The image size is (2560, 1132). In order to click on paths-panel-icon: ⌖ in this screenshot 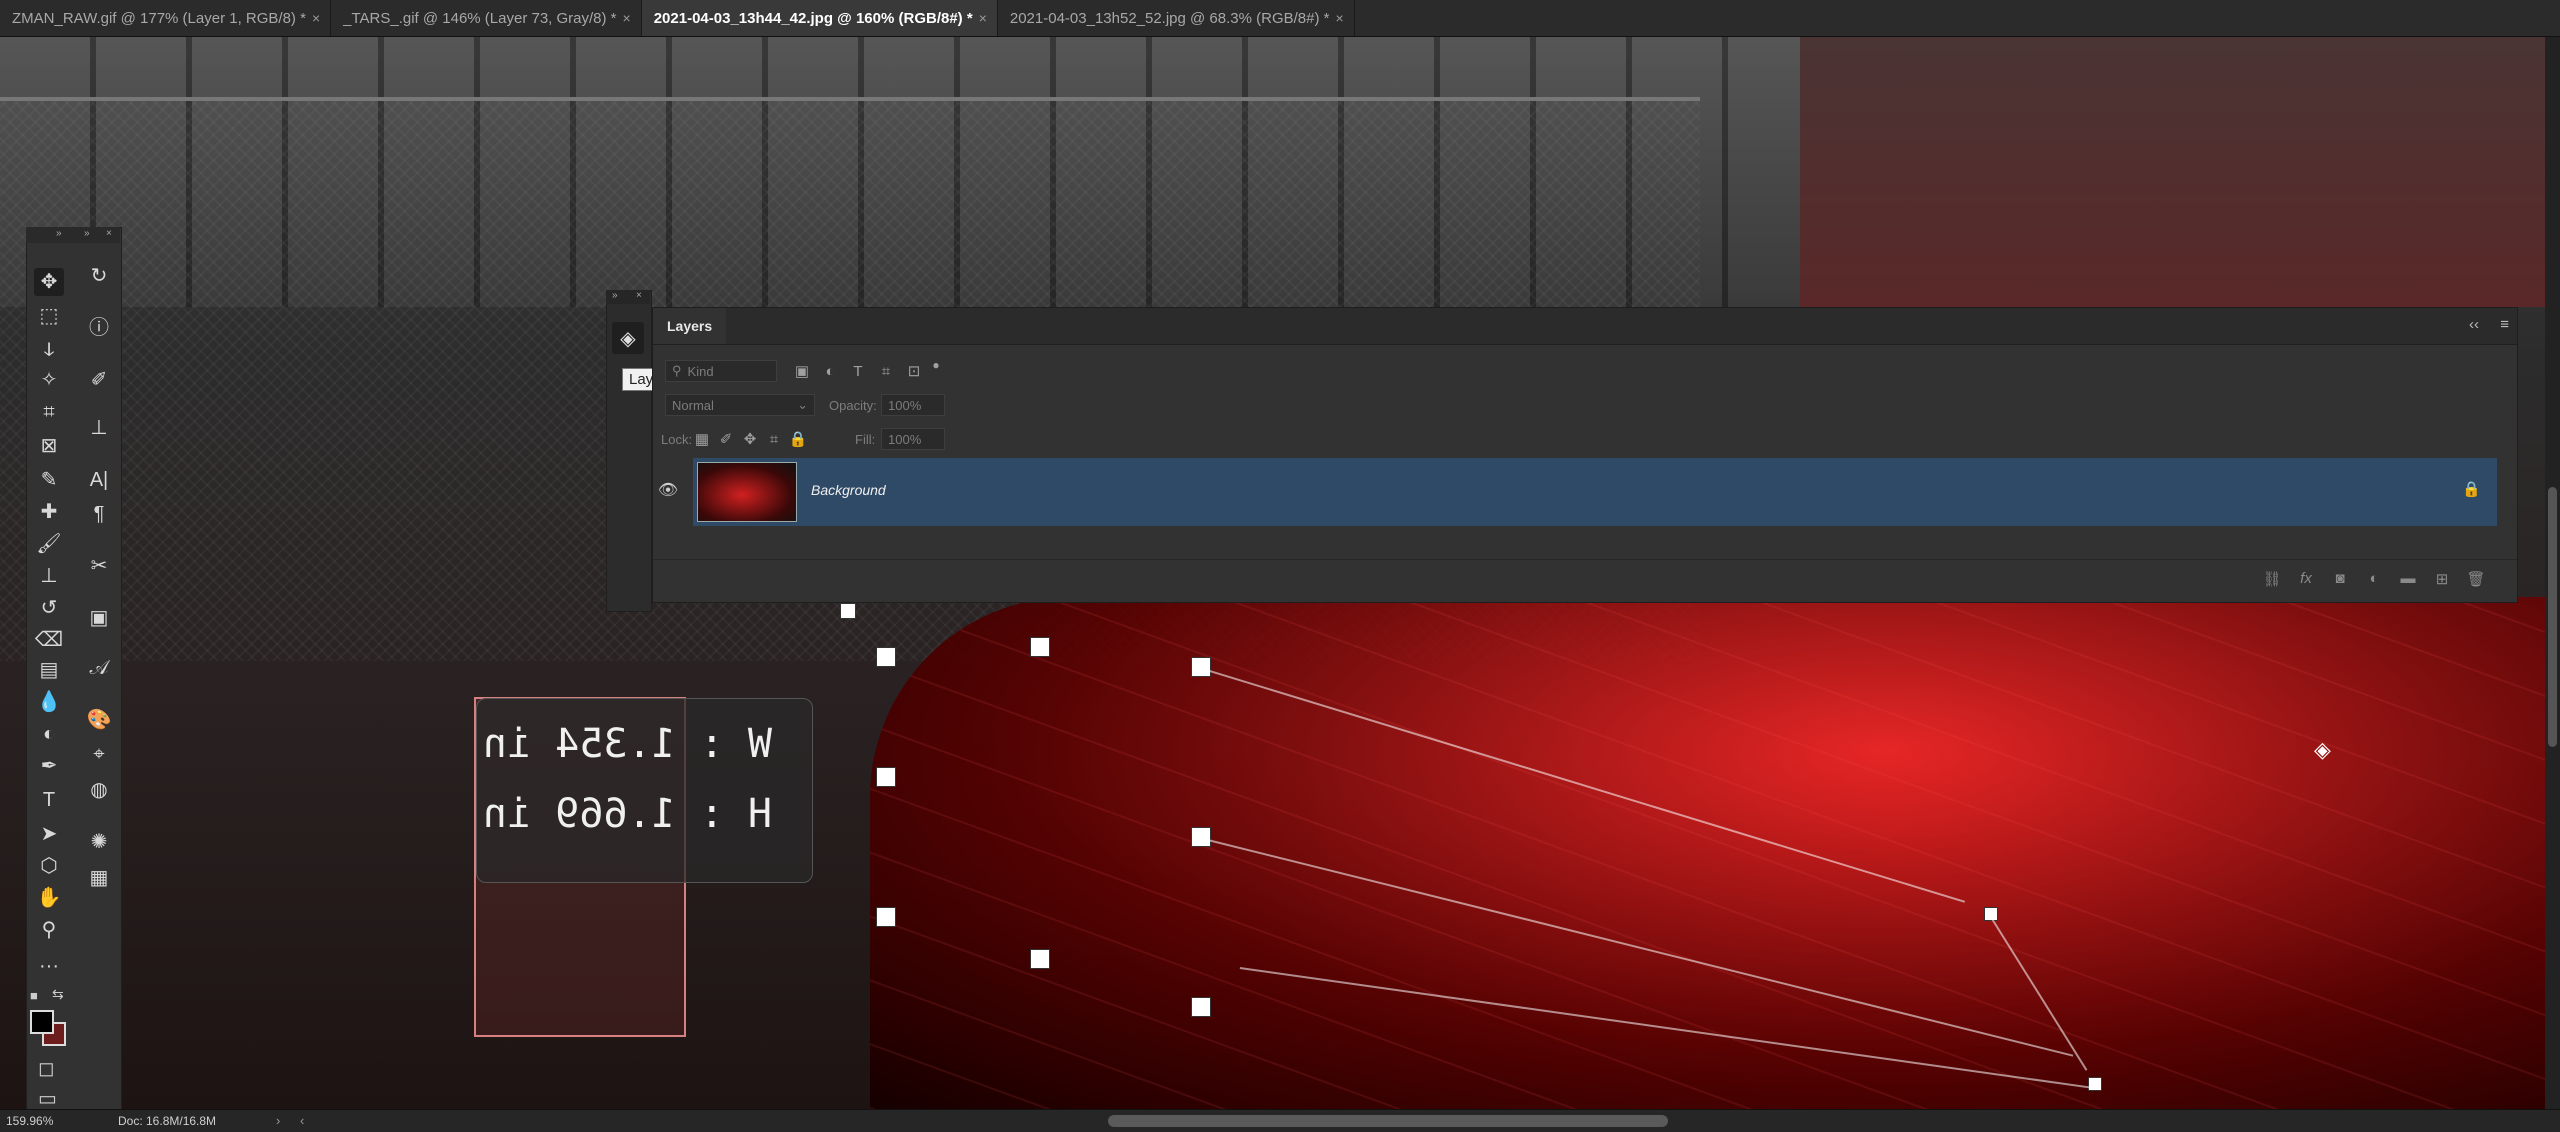, I will do `click(99, 754)`.